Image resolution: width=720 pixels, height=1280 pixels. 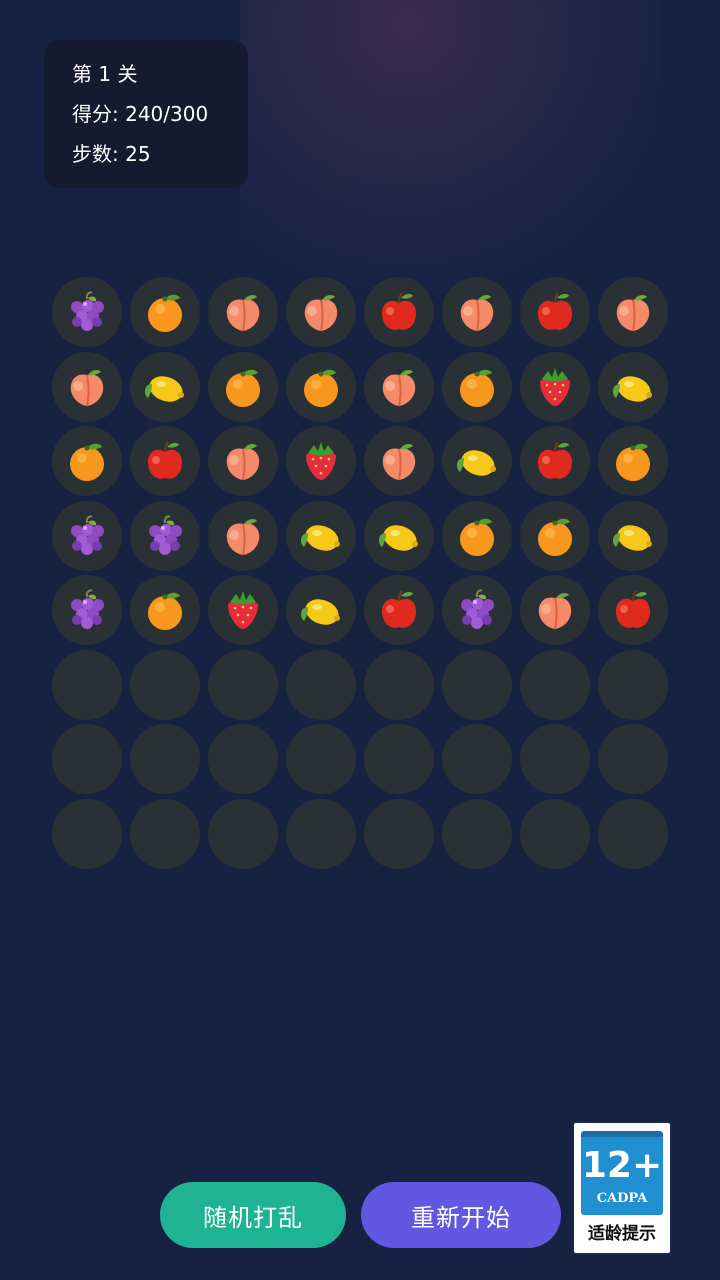 I want to click on age-rating-badge: 12+ CADPA 适龄提示, so click(x=622, y=1188).